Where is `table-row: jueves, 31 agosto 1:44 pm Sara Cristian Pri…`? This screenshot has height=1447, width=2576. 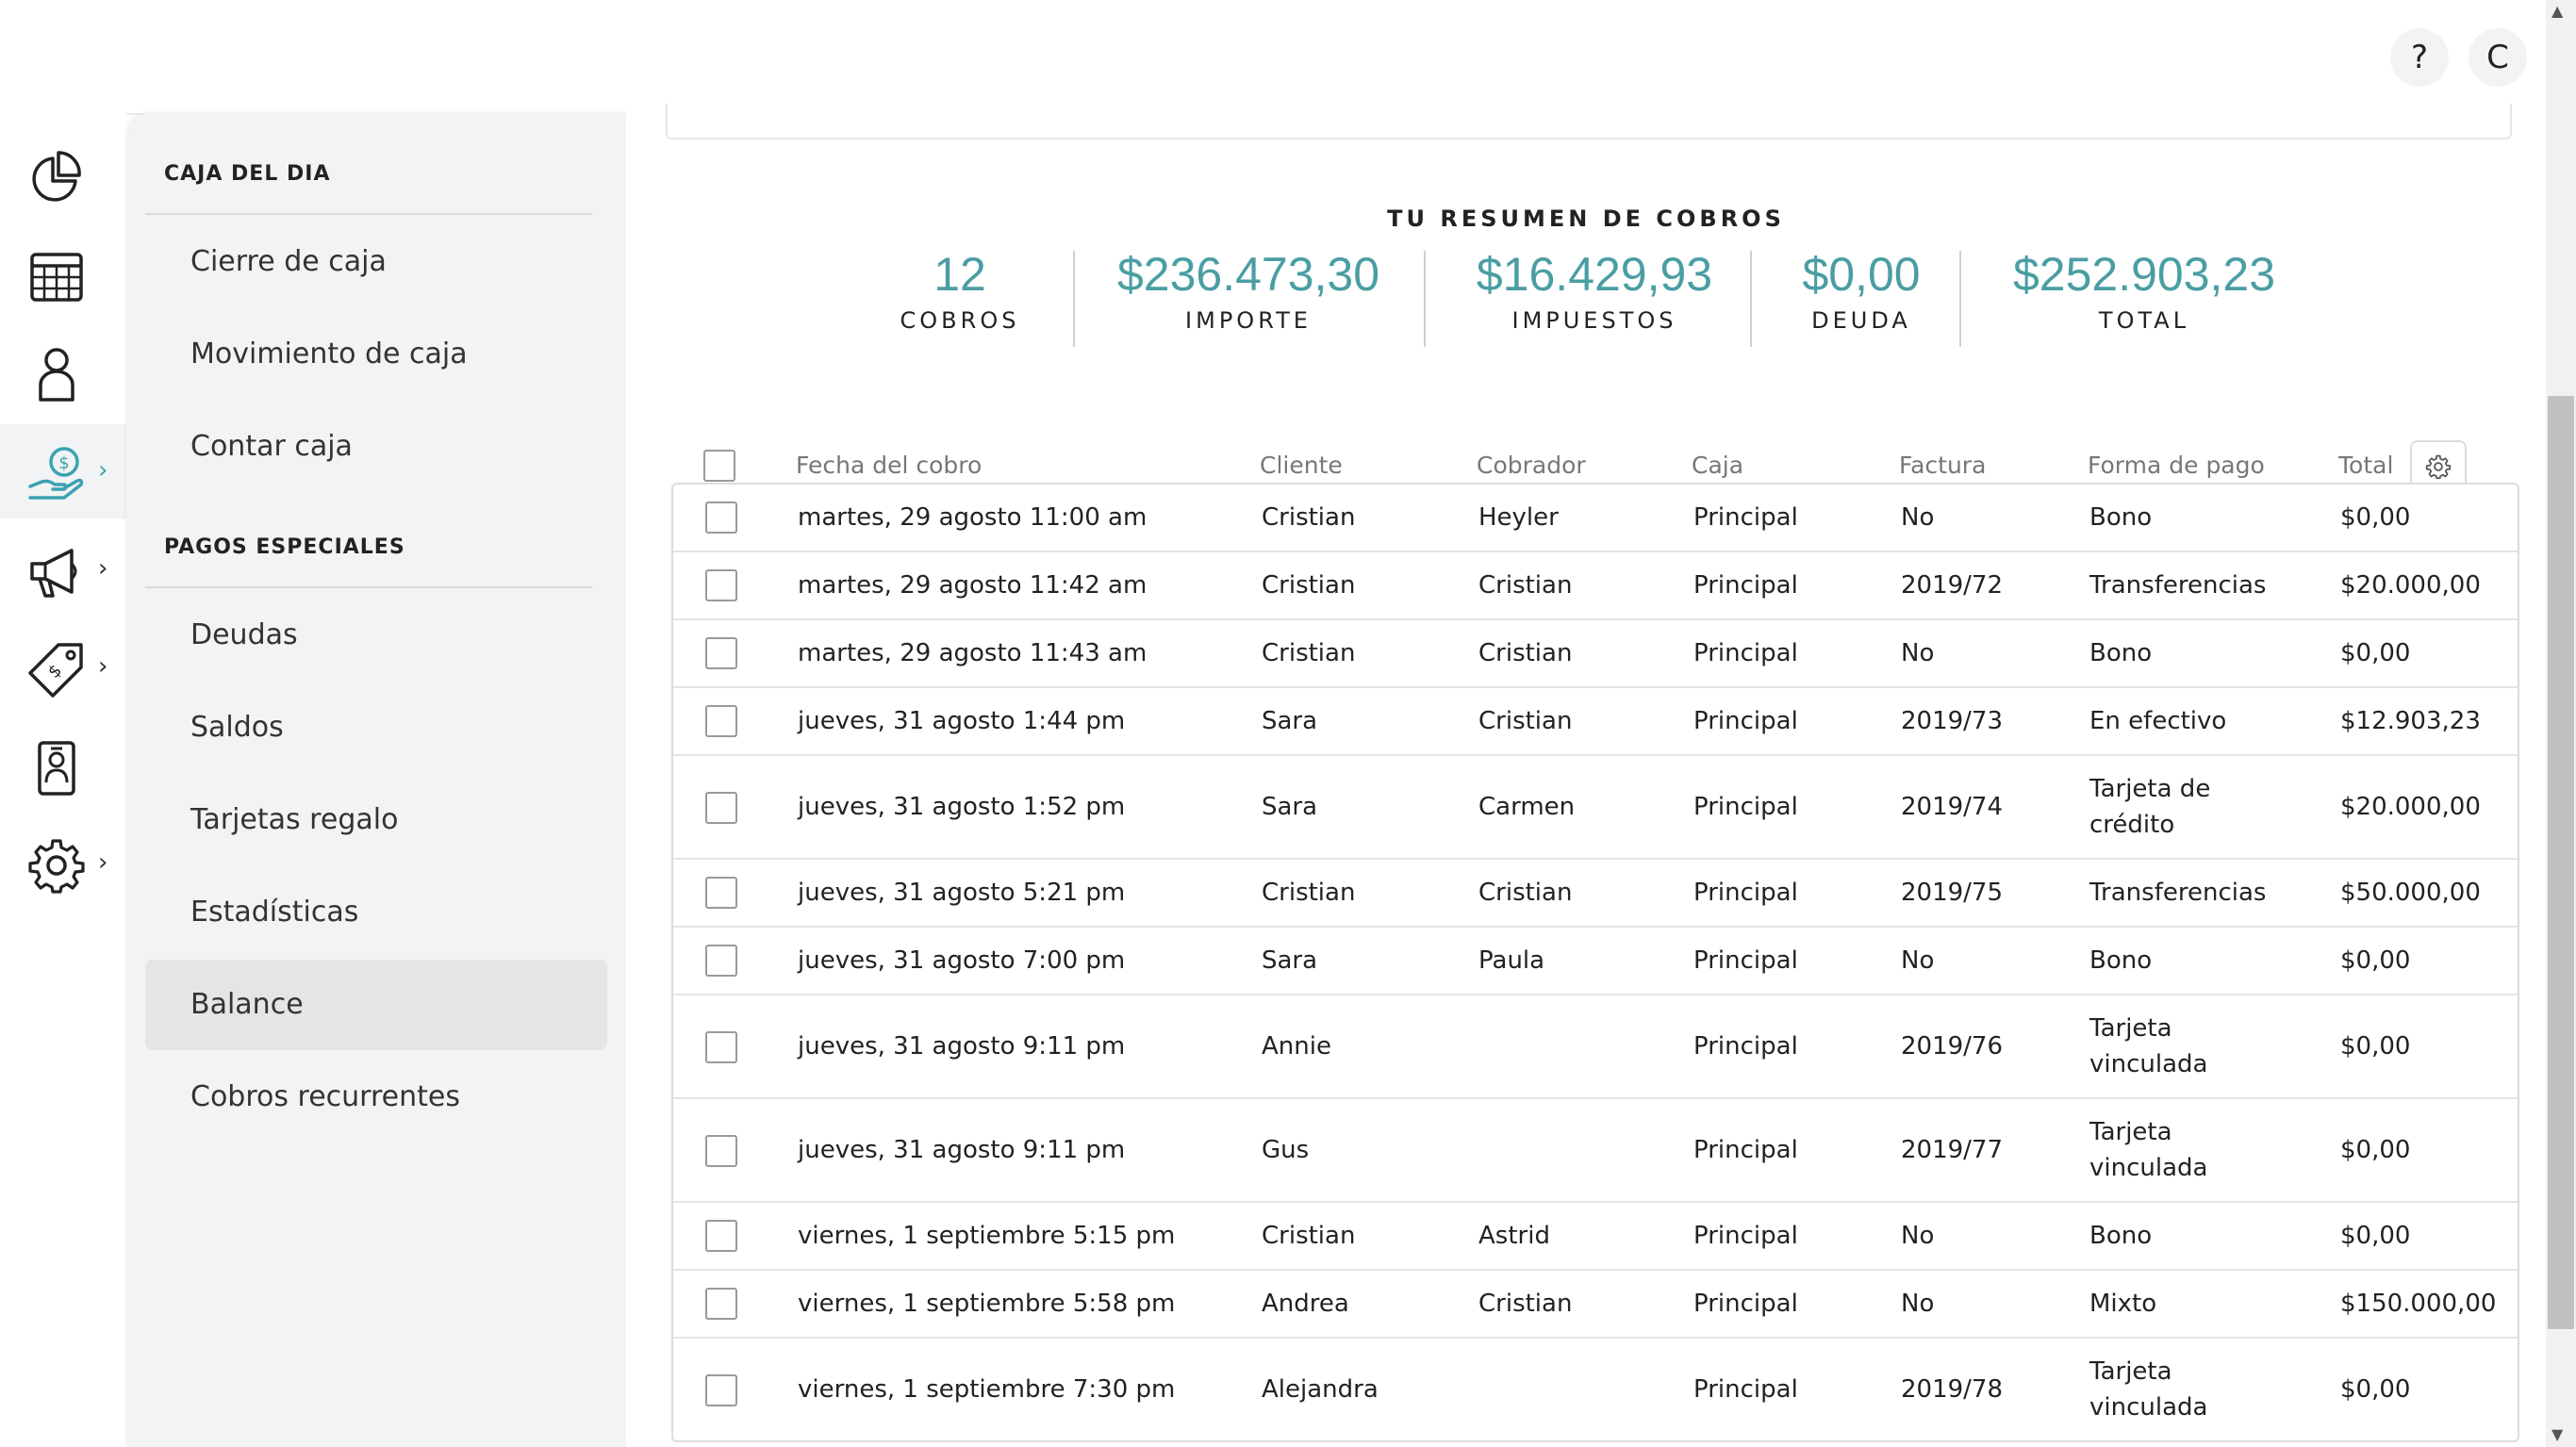
table-row: jueves, 31 agosto 1:44 pm Sara Cristian Pri… is located at coordinates (1595, 722).